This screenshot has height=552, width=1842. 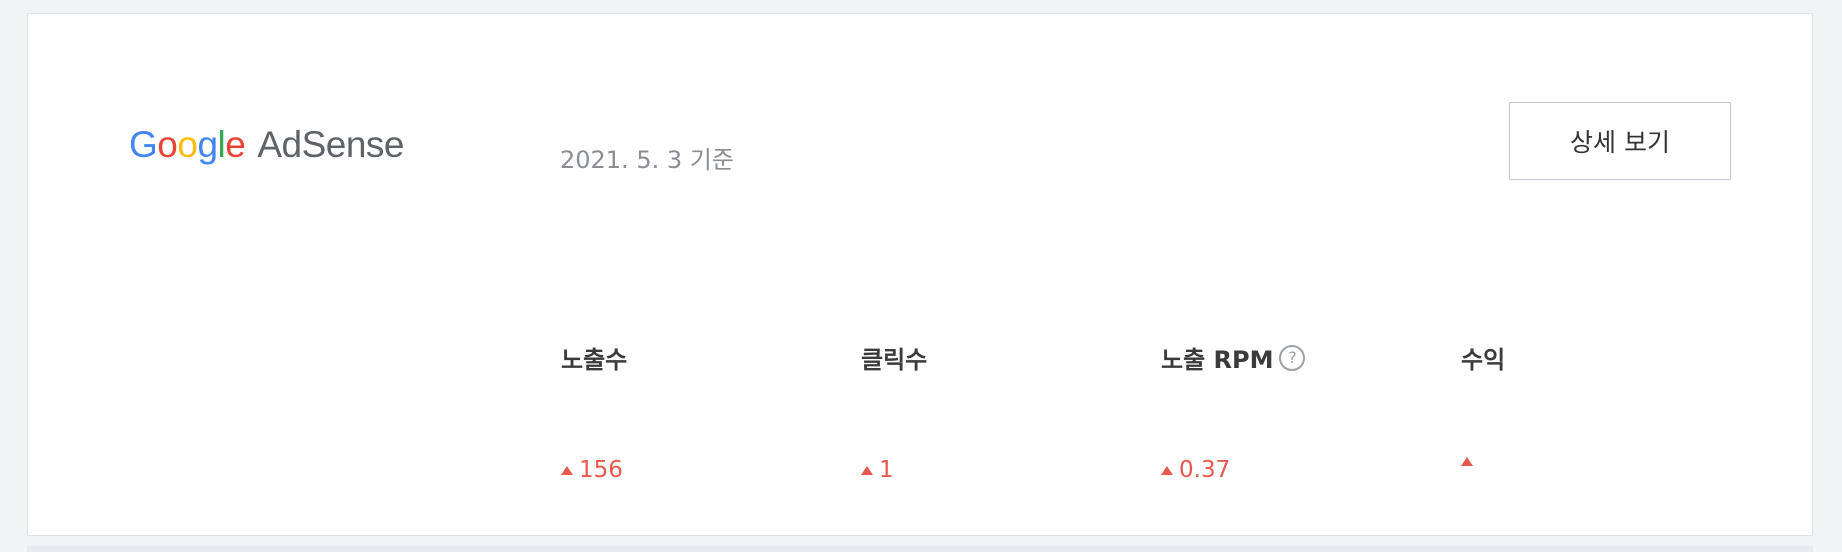 What do you see at coordinates (330, 144) in the screenshot?
I see `logo-product-name: AdSense` at bounding box center [330, 144].